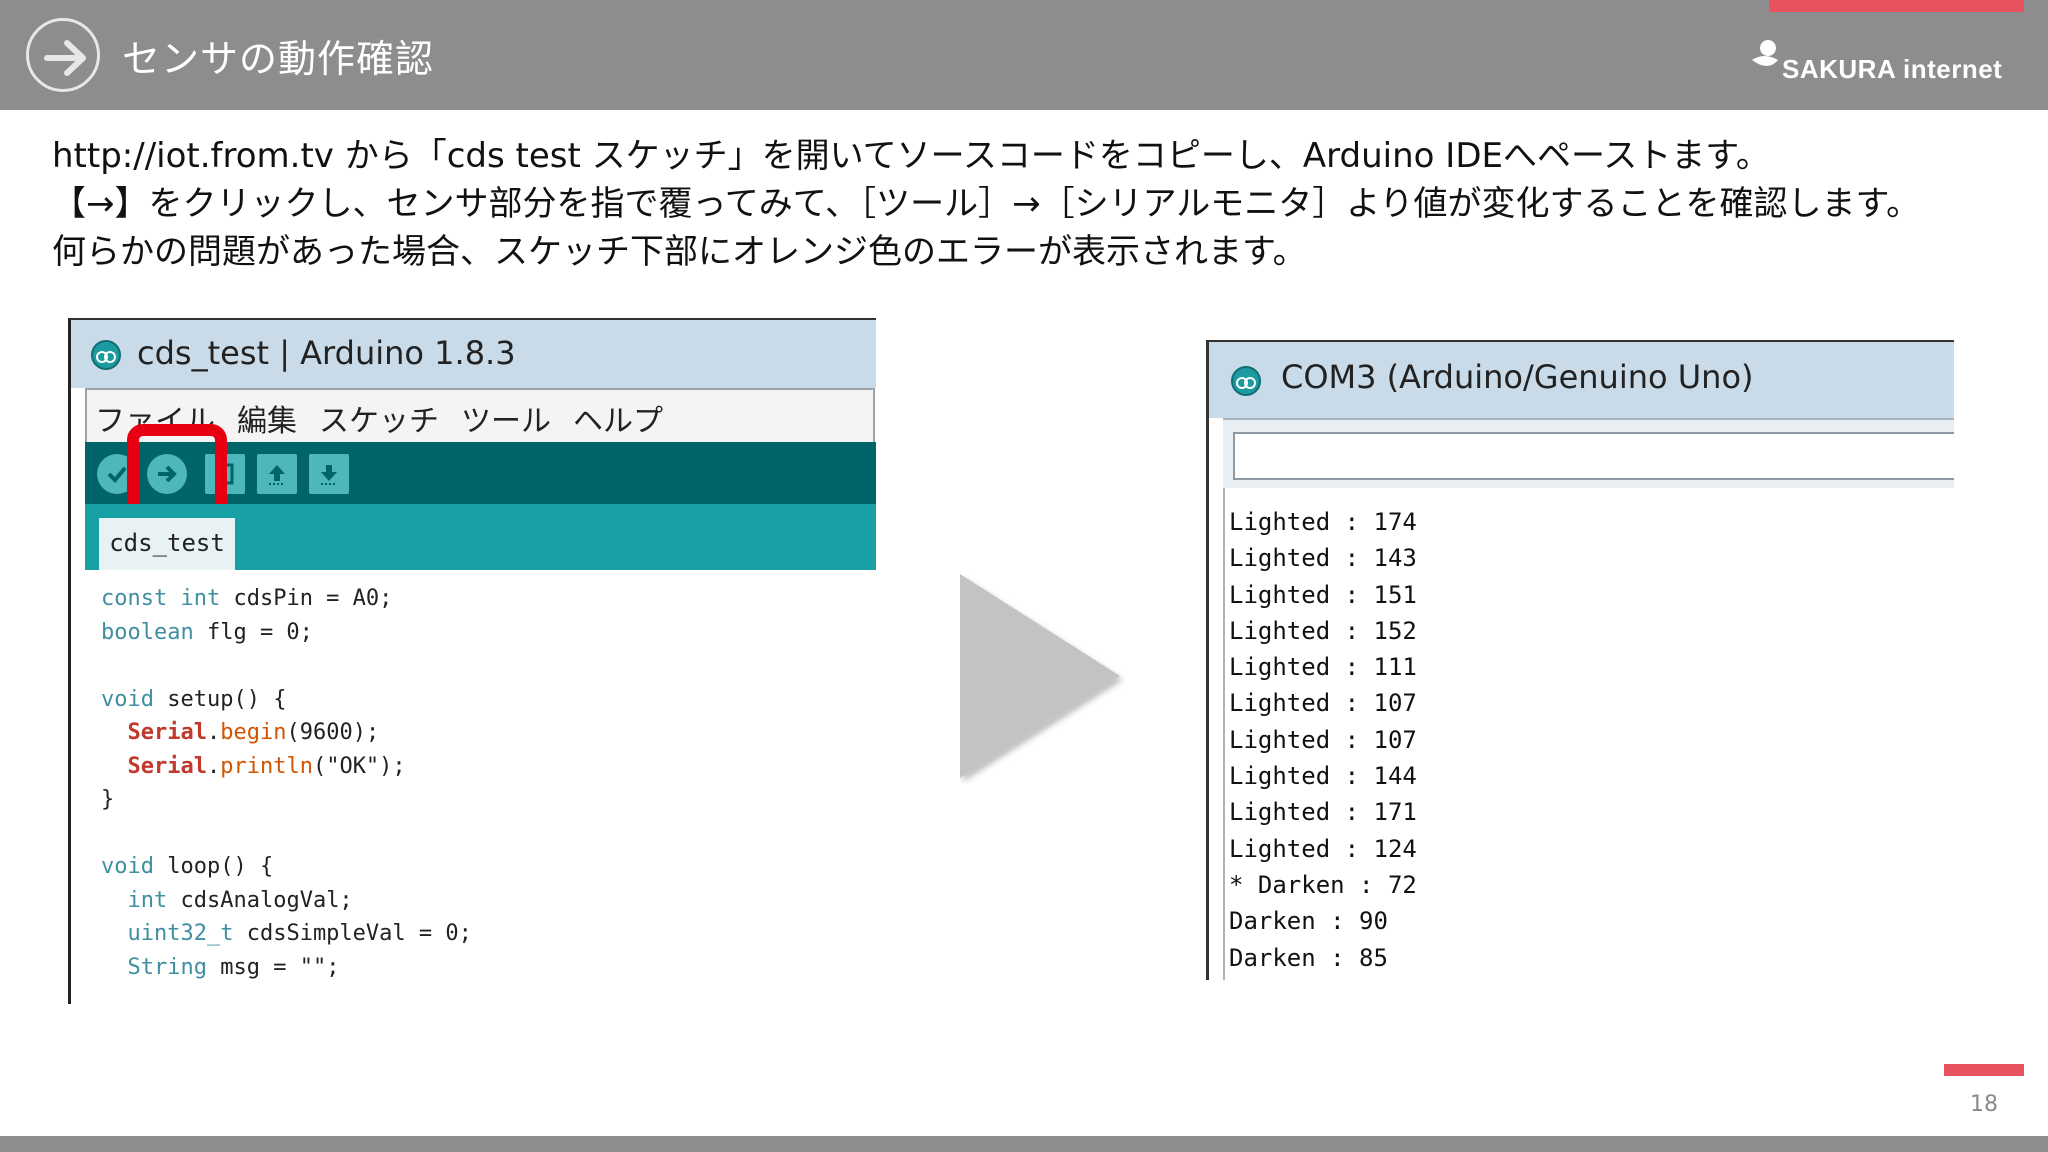  Describe the element at coordinates (1323, 812) in the screenshot. I see `serial-line: Lighted : 171` at that location.